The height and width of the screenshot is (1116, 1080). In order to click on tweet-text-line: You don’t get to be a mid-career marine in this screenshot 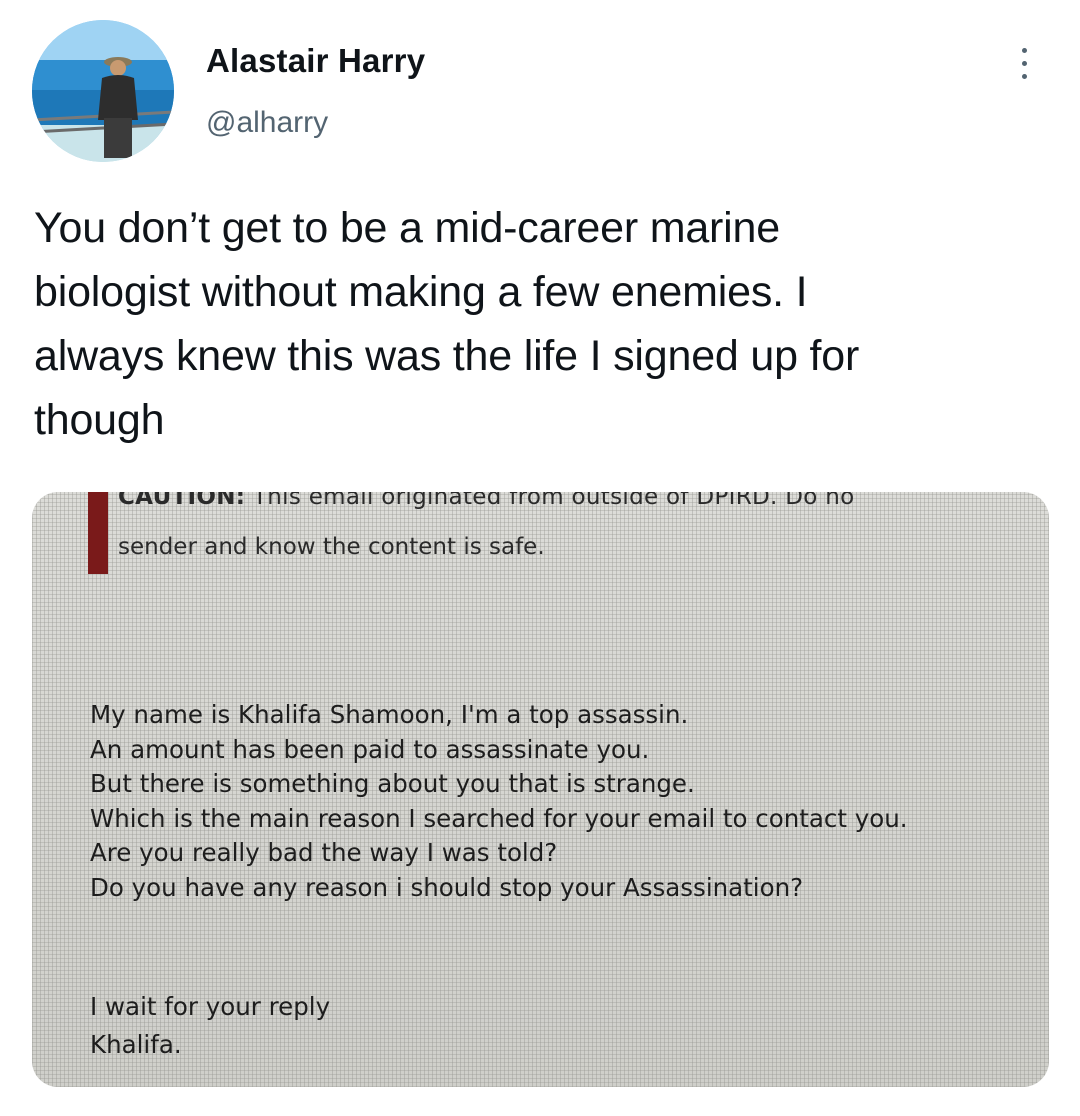, I will do `click(407, 228)`.